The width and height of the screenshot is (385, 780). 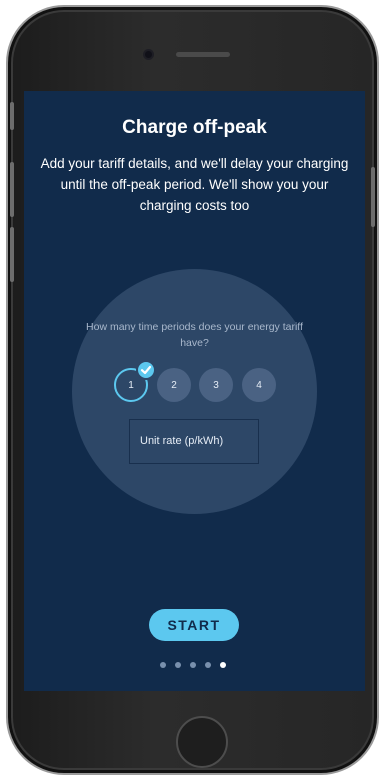 What do you see at coordinates (194, 441) in the screenshot?
I see `unit-rate-input: Unit rate (p/kWh)` at bounding box center [194, 441].